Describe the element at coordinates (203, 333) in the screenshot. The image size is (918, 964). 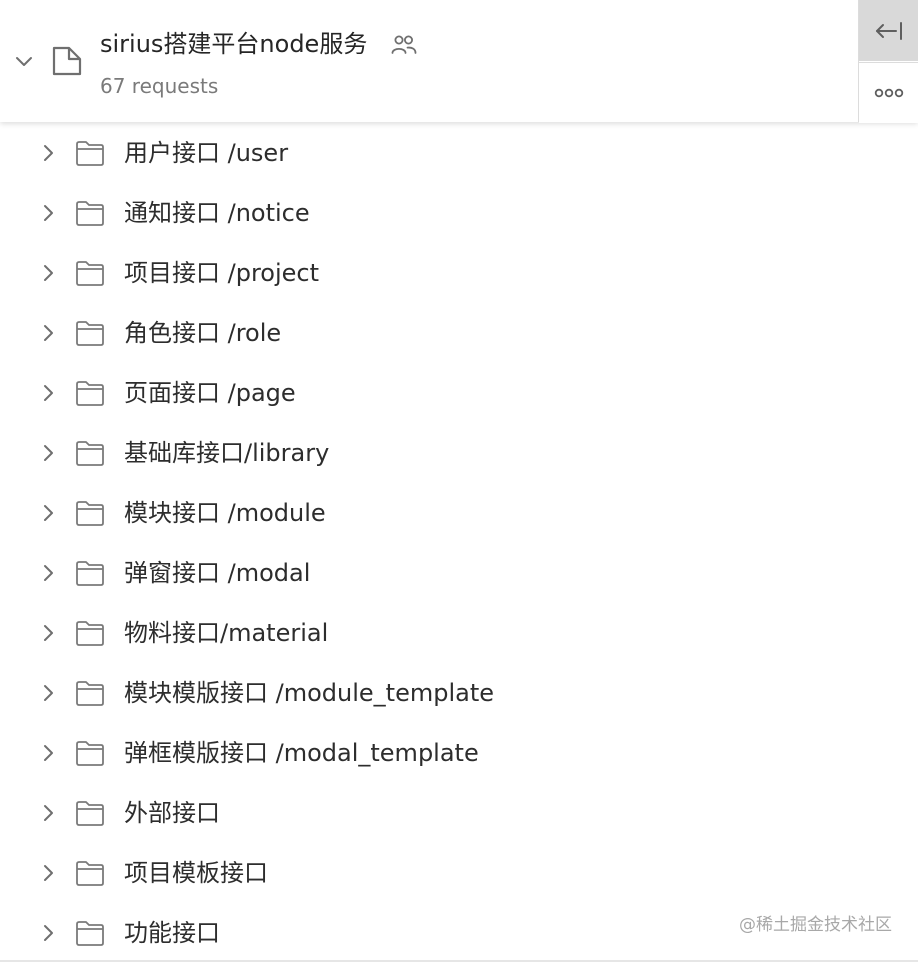
I see `folder-label: 角色接口 /role` at that location.